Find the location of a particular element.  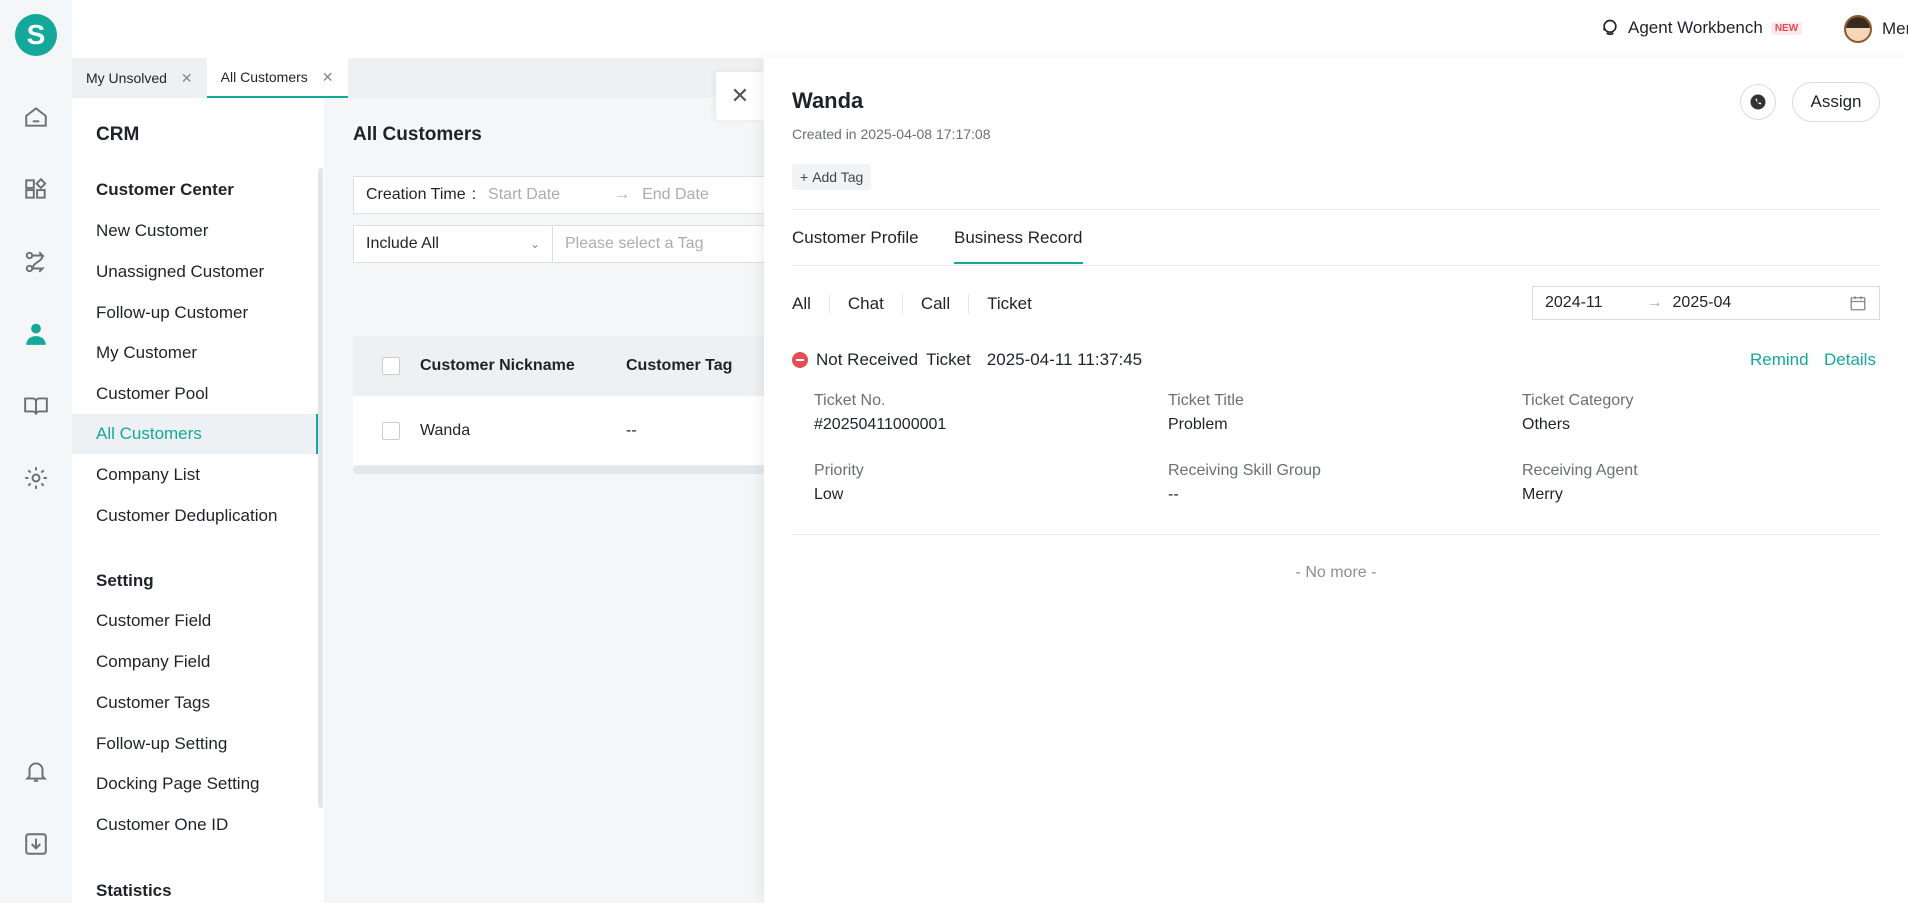

whatsapp-button is located at coordinates (1758, 102).